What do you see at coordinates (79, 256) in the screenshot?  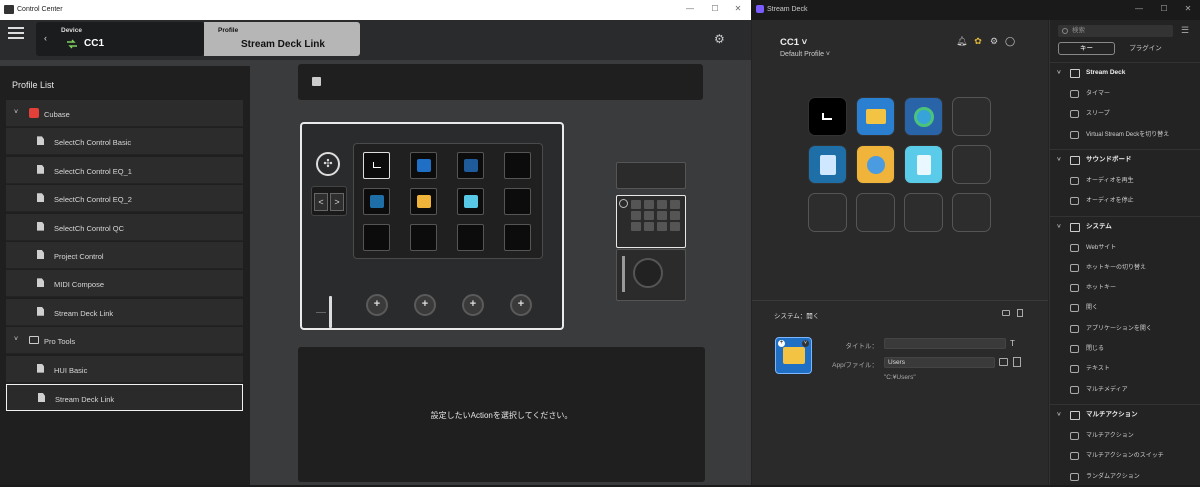 I see `profile-name: Project Control` at bounding box center [79, 256].